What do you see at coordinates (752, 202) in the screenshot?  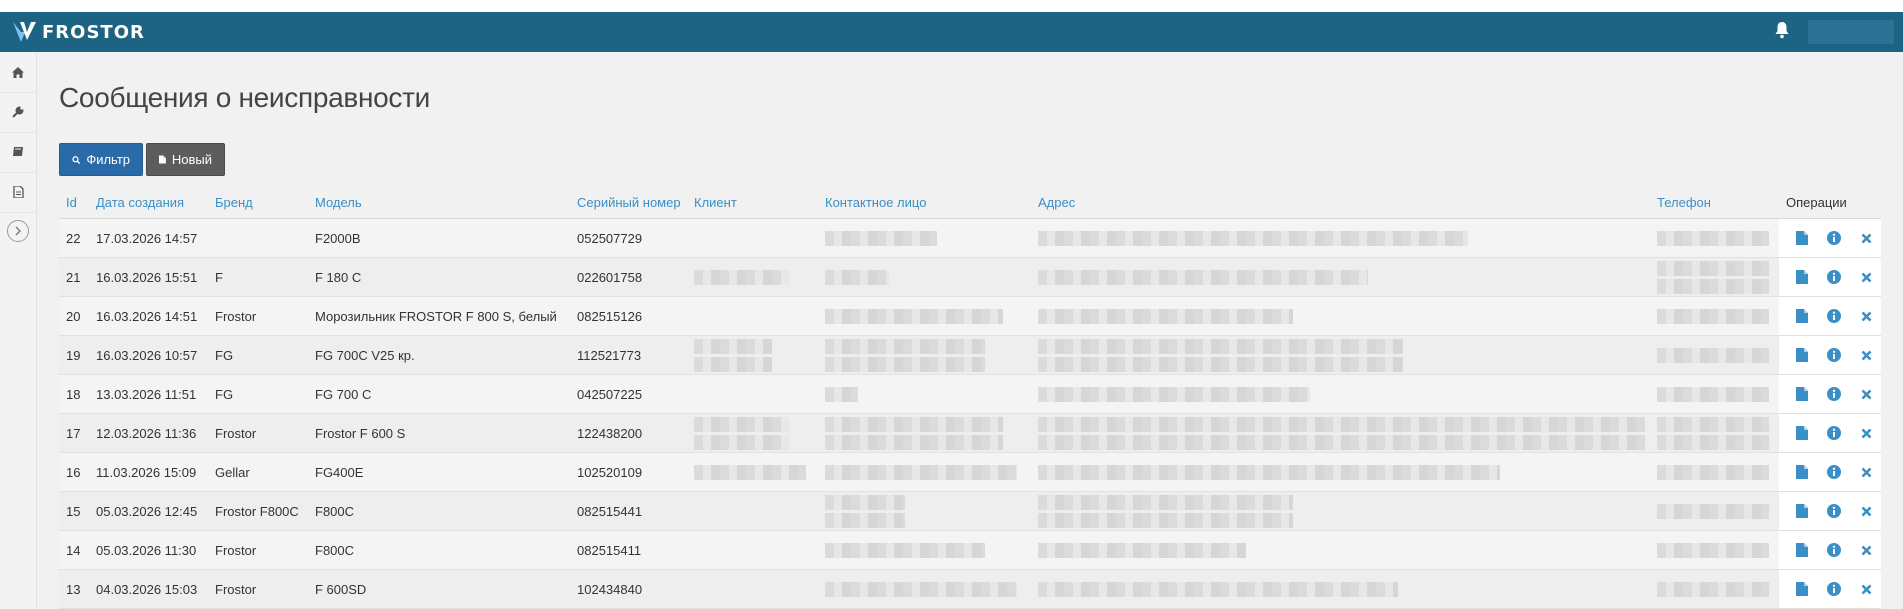 I see `col-header-client: Клиент` at bounding box center [752, 202].